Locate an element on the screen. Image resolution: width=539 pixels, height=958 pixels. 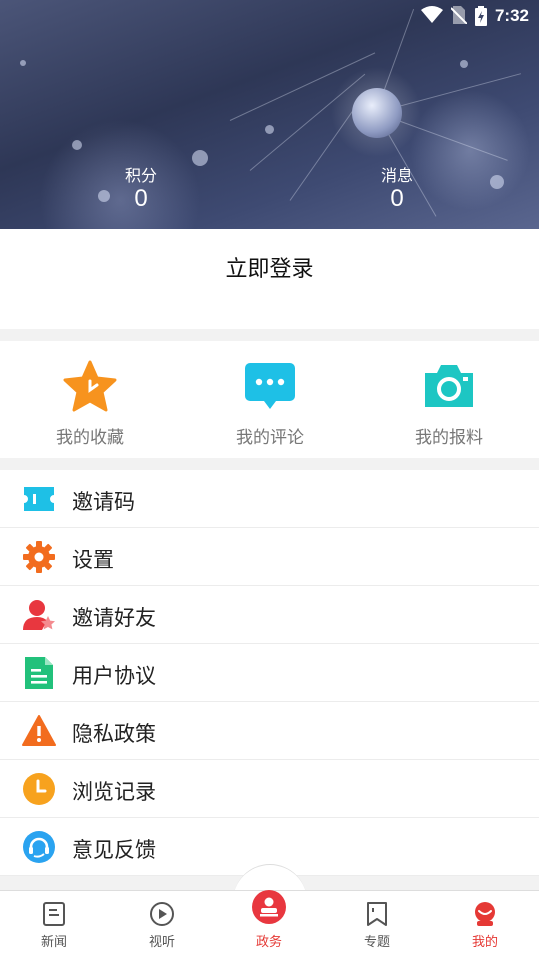
government-icon is located at coordinates (269, 907).